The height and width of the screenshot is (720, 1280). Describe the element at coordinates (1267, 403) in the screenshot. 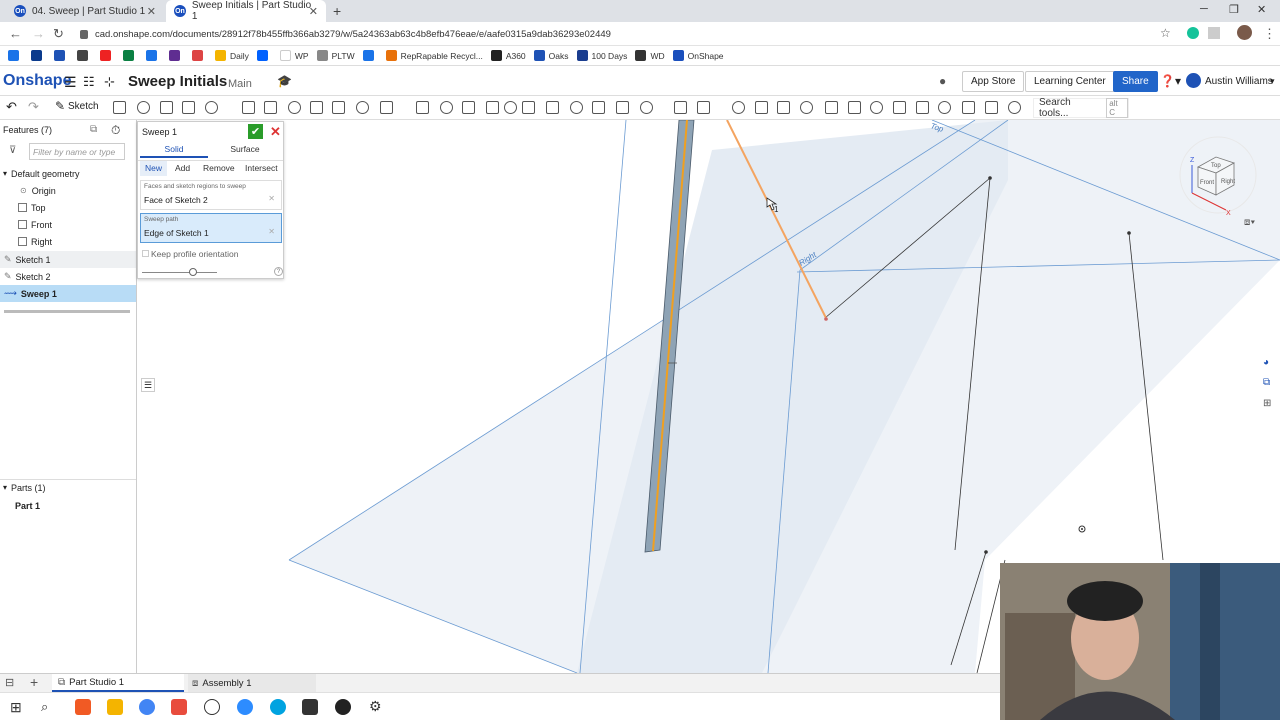

I see `variables-icon: ⊞` at that location.